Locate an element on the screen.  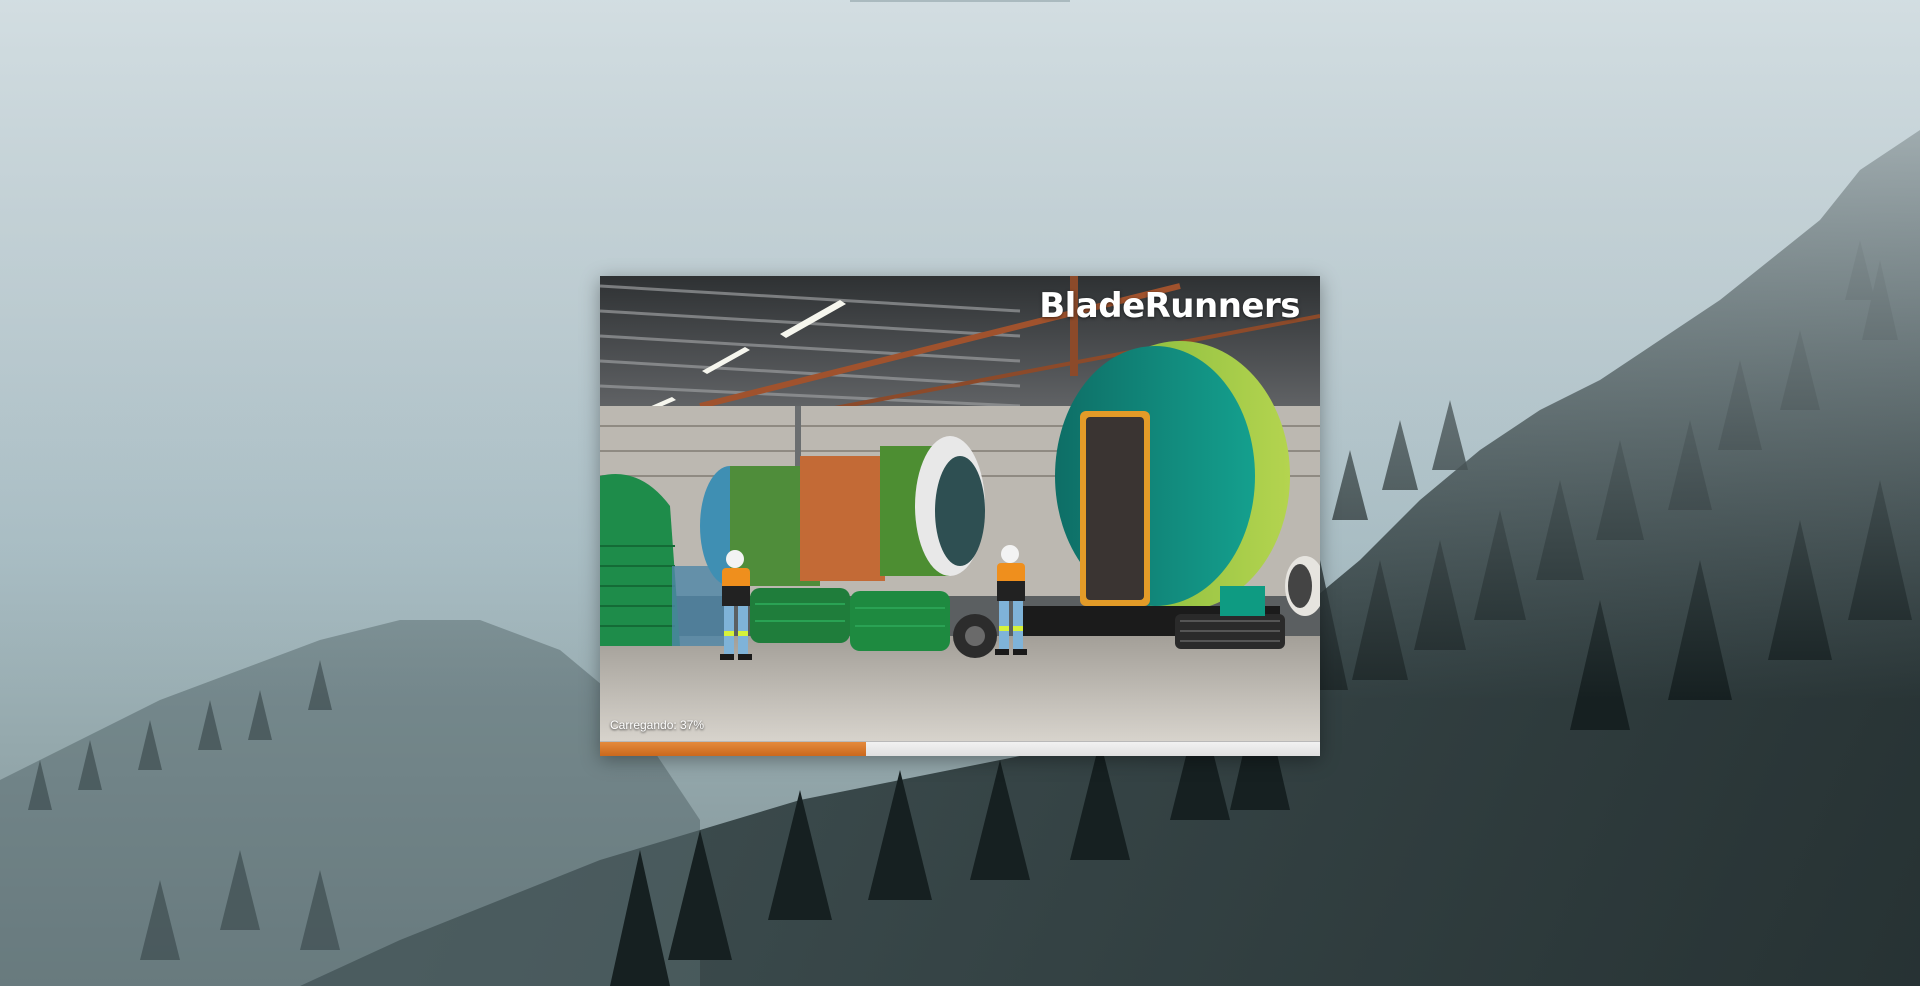
loading-progress-fill is located at coordinates (733, 749).